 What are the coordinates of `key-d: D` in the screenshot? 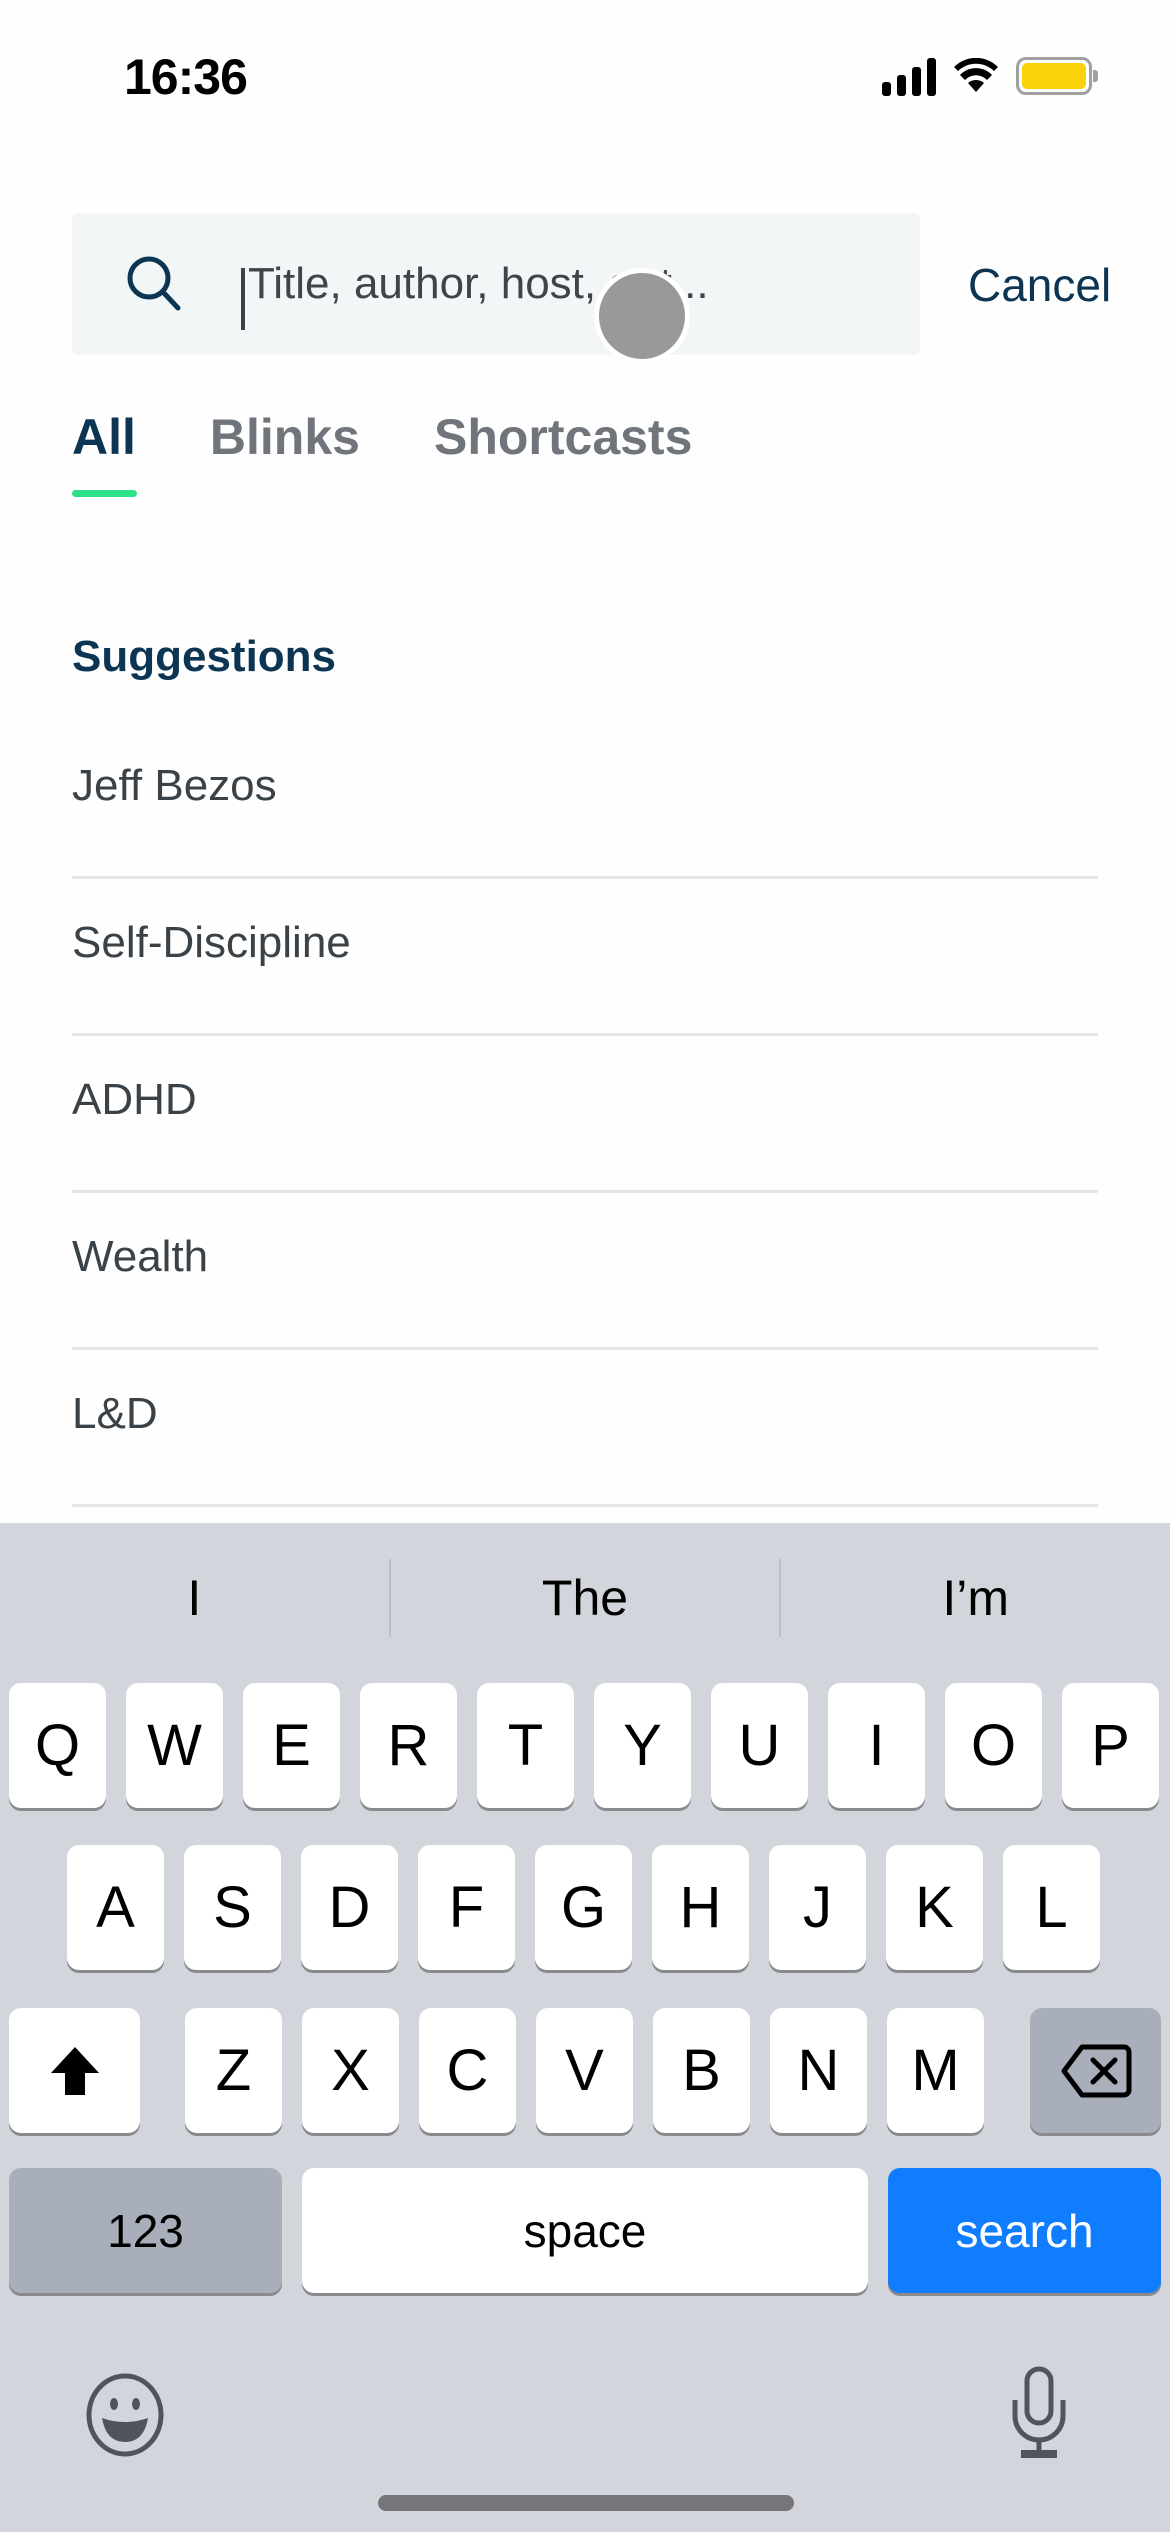 It's located at (349, 1907).